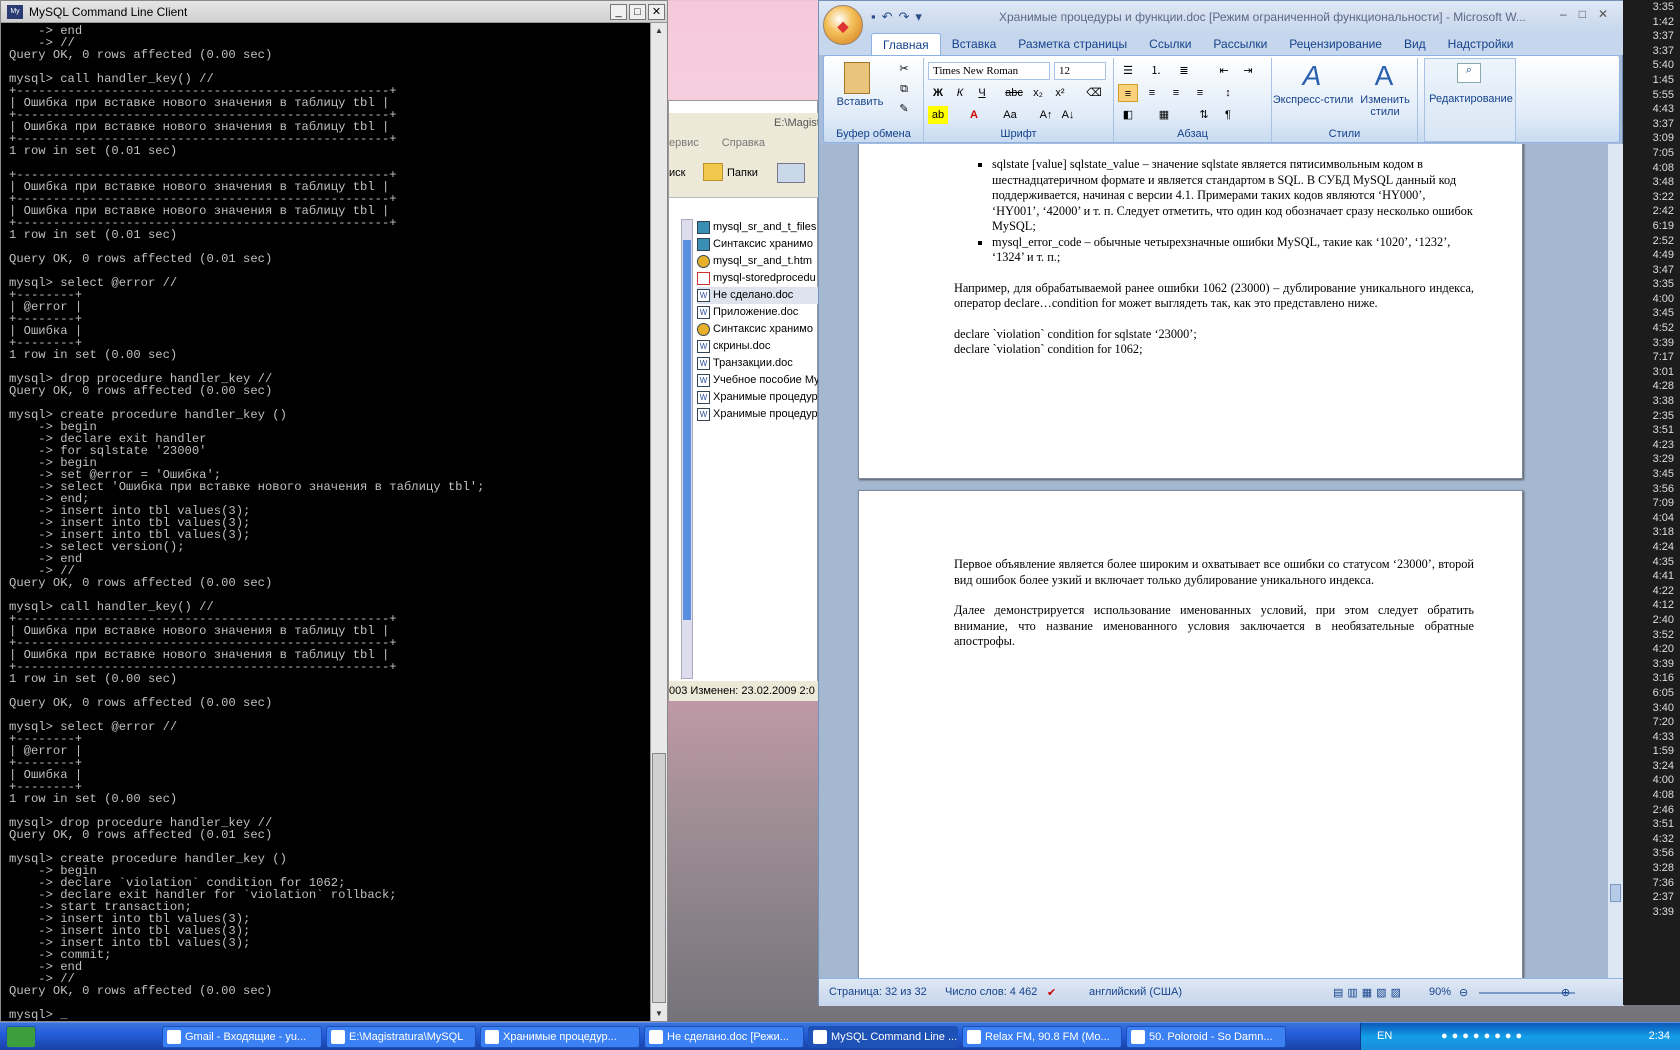 The height and width of the screenshot is (1050, 1680). What do you see at coordinates (743, 143) in the screenshot?
I see `menu-help: Справка` at bounding box center [743, 143].